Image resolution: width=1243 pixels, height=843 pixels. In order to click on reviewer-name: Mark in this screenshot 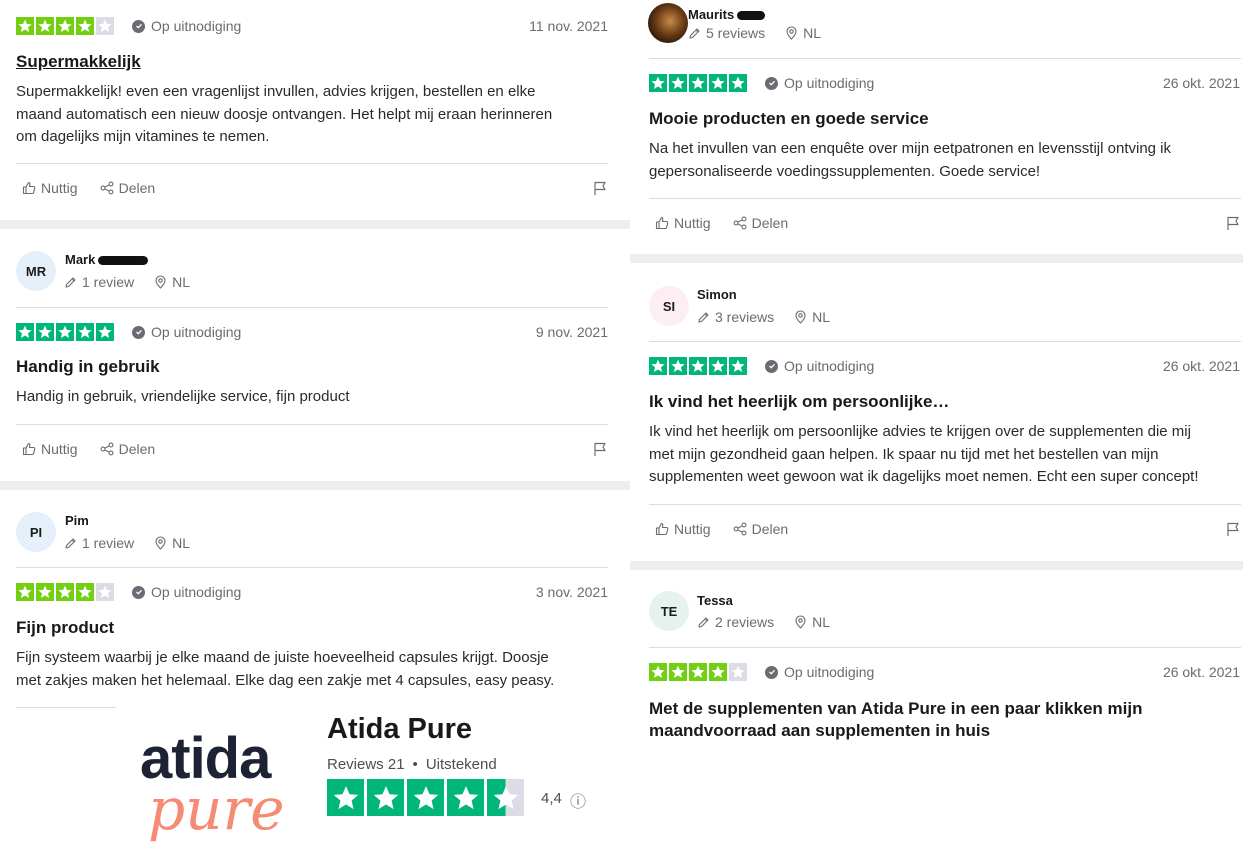, I will do `click(107, 259)`.